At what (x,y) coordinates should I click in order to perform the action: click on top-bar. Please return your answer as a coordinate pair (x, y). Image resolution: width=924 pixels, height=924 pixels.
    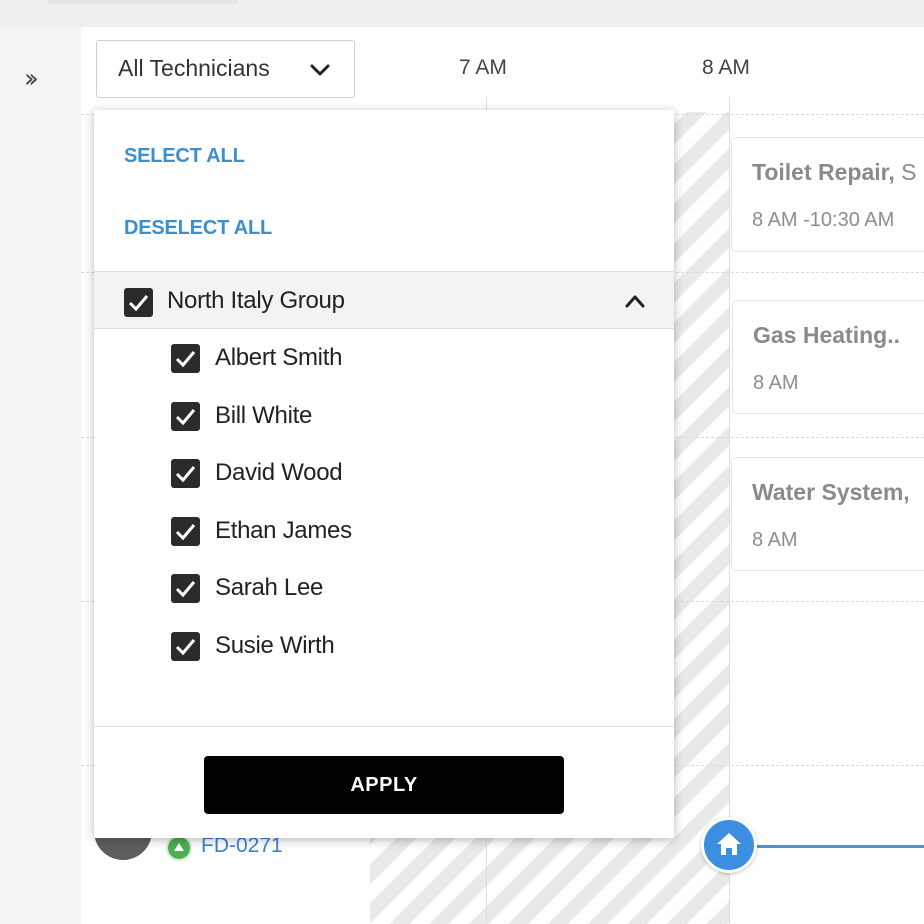
    Looking at the image, I should click on (462, 13).